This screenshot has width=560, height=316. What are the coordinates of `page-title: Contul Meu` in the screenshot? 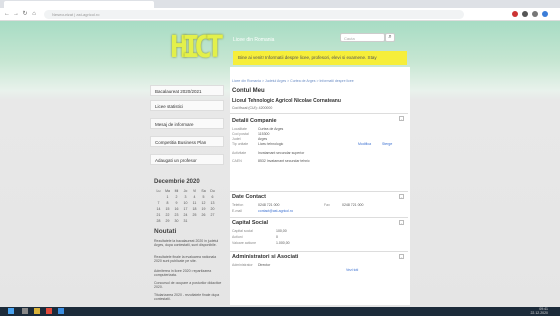 It's located at (248, 91).